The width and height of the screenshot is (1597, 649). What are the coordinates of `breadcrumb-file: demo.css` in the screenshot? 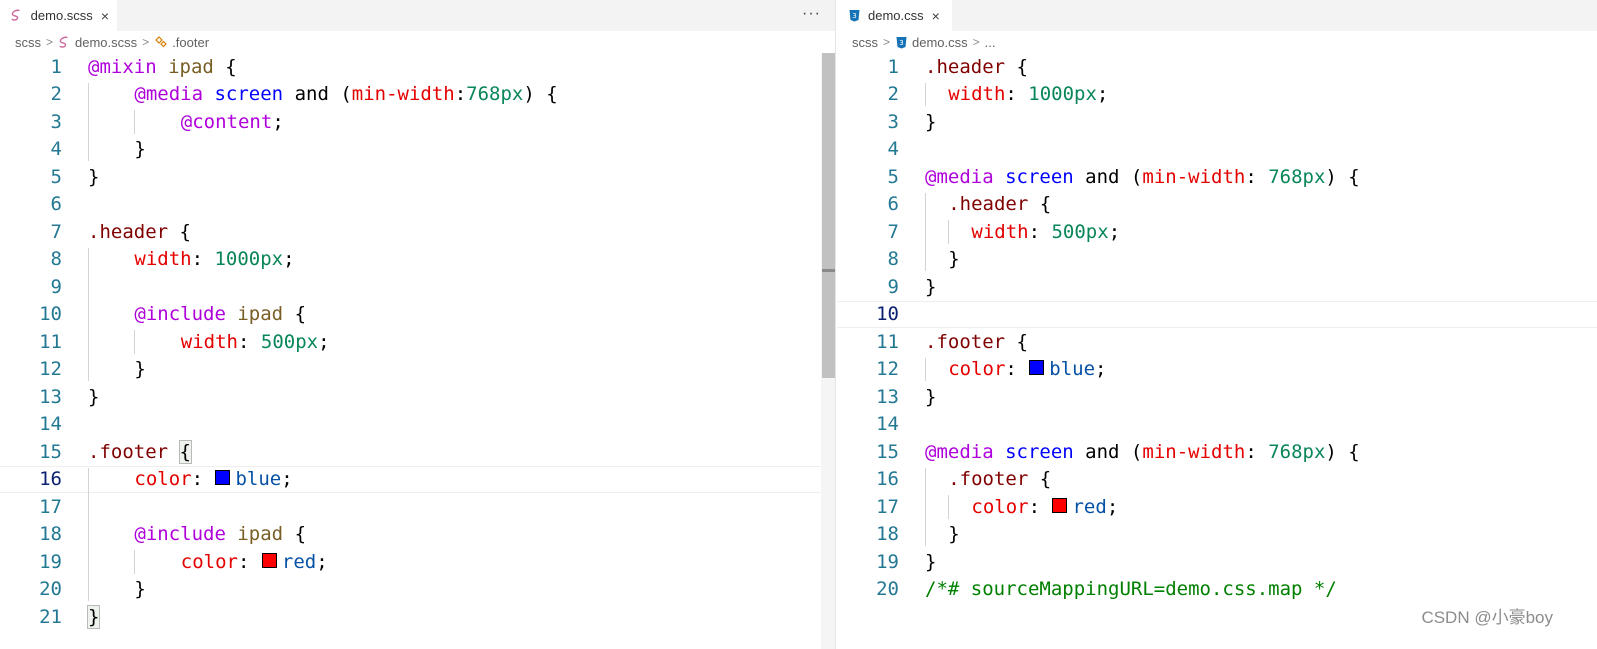 It's located at (940, 42).